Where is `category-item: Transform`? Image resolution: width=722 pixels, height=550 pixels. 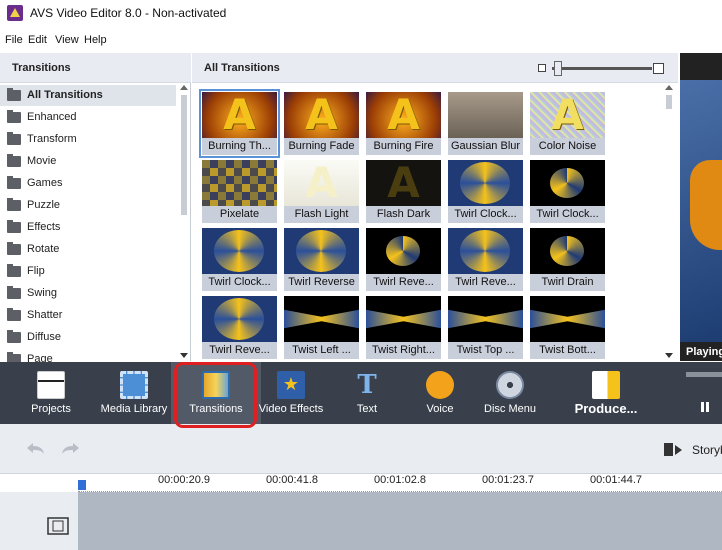 category-item: Transform is located at coordinates (88, 139).